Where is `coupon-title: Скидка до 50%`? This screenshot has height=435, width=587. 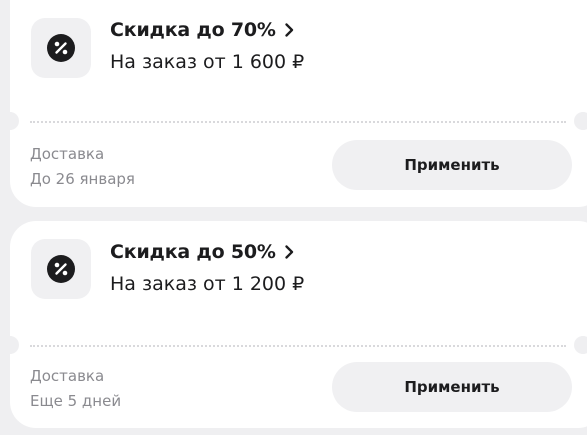
coupon-title: Скидка до 50% is located at coordinates (193, 252).